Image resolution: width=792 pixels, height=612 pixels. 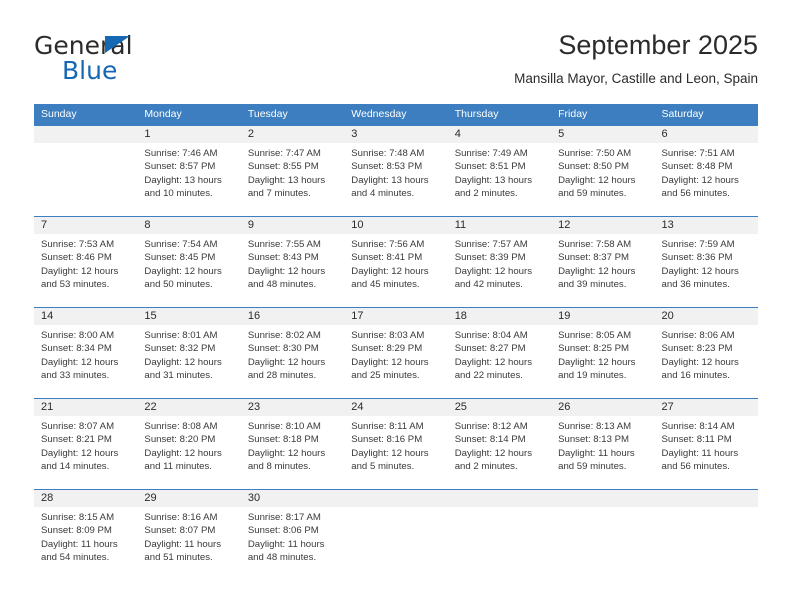 I want to click on sunrise-text: Sunrise: 8:14 AM, so click(x=698, y=426).